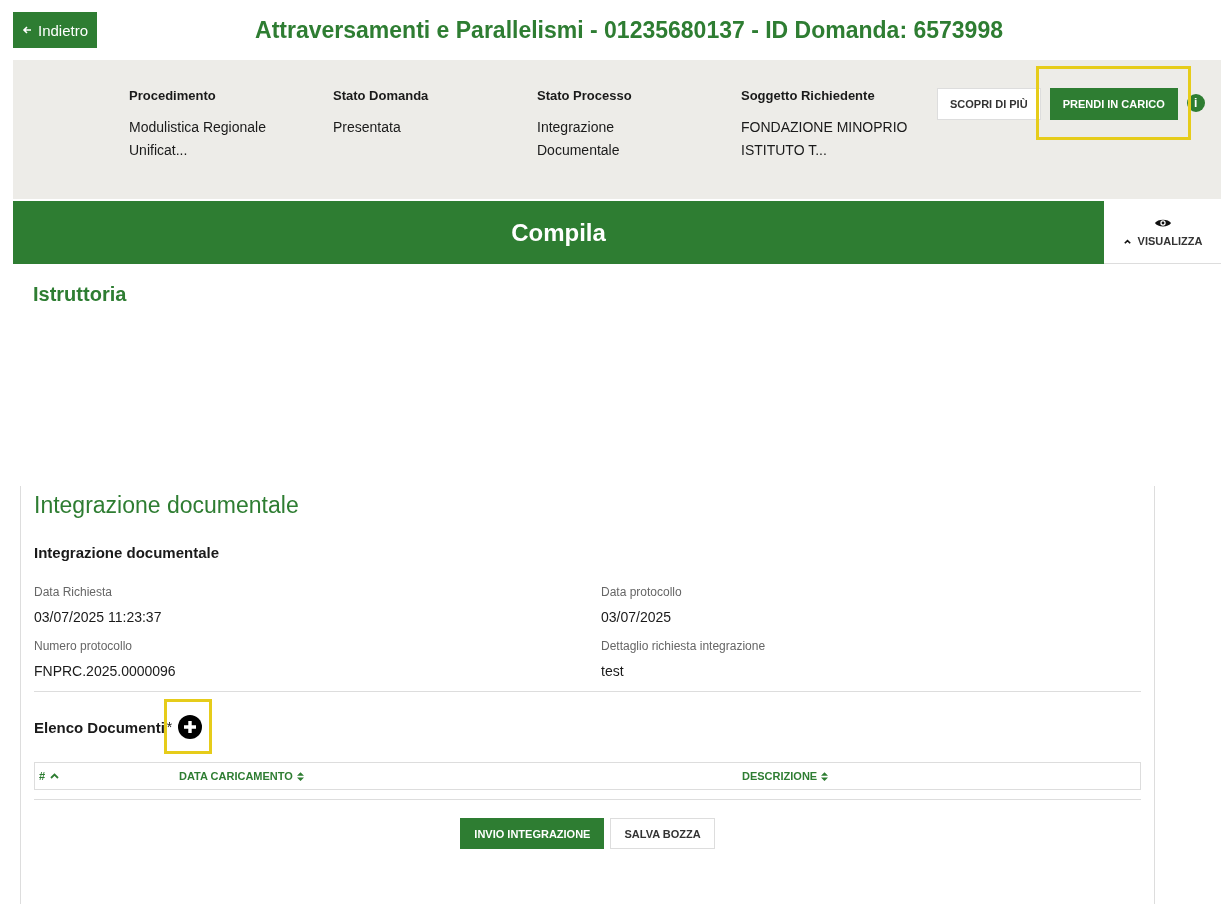  What do you see at coordinates (629, 30) in the screenshot?
I see `page-title: Attraversamenti e Parallelismi - 01235680137 - ID Domanda: 6573998` at bounding box center [629, 30].